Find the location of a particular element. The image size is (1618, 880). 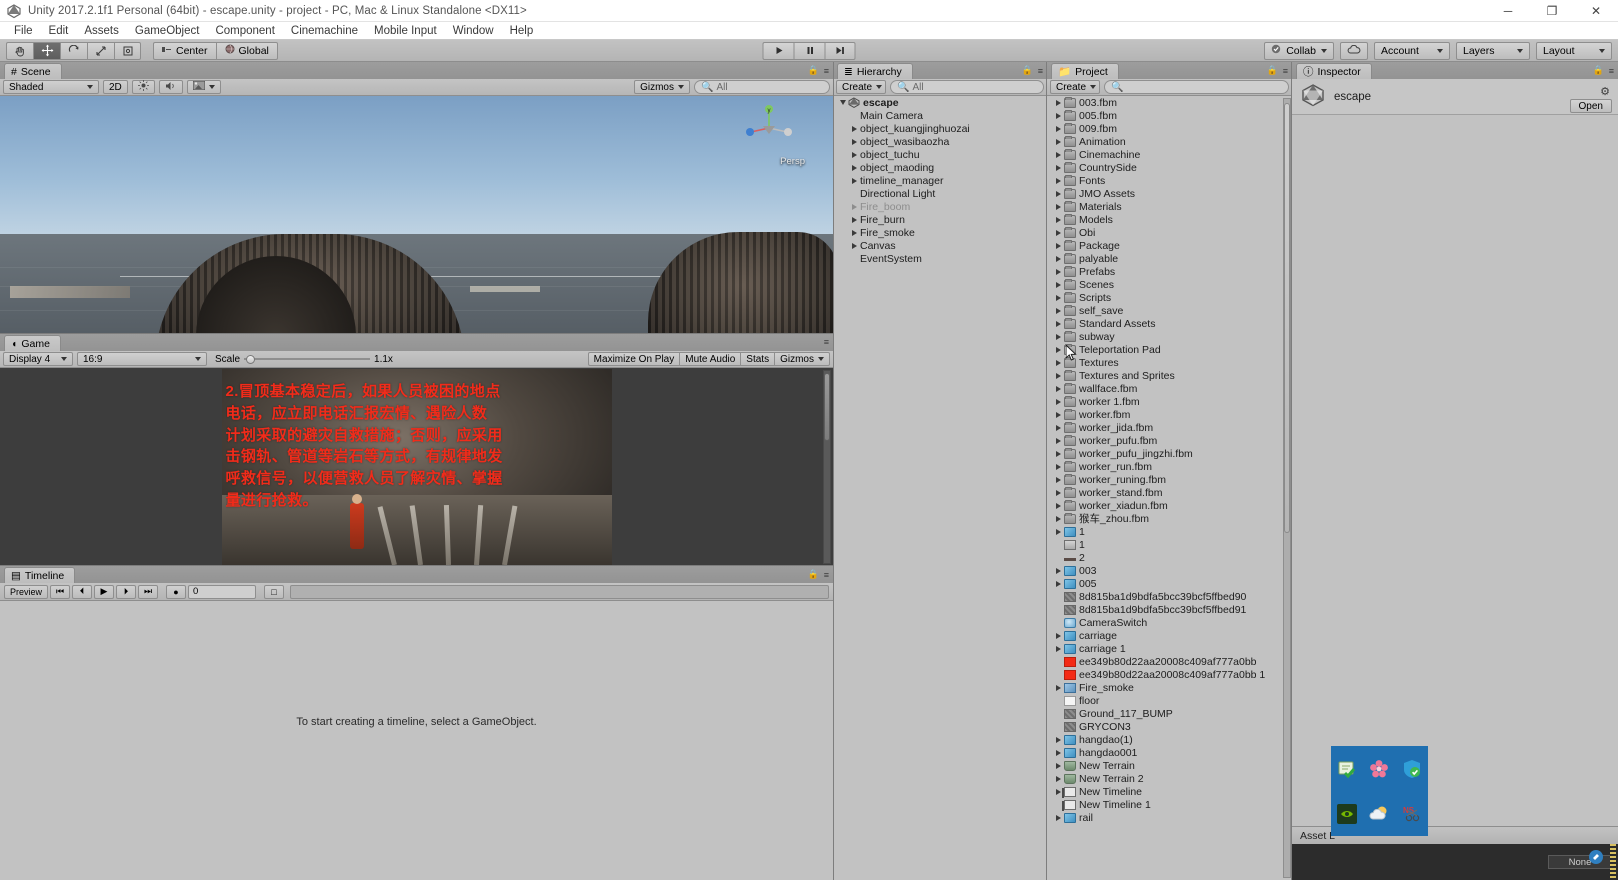

timeline-play-button: ▶ is located at coordinates (104, 591).